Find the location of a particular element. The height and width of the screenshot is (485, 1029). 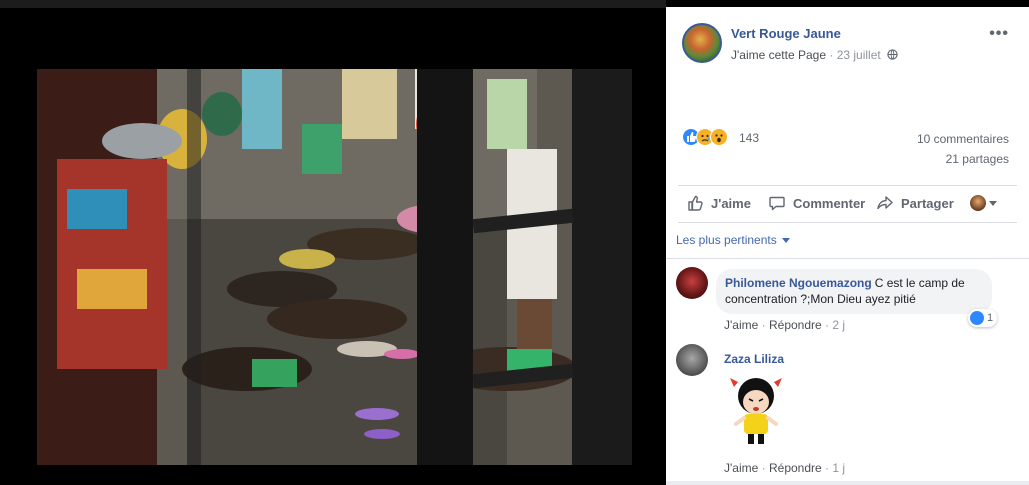

panel-bottom-bar is located at coordinates (847, 483).